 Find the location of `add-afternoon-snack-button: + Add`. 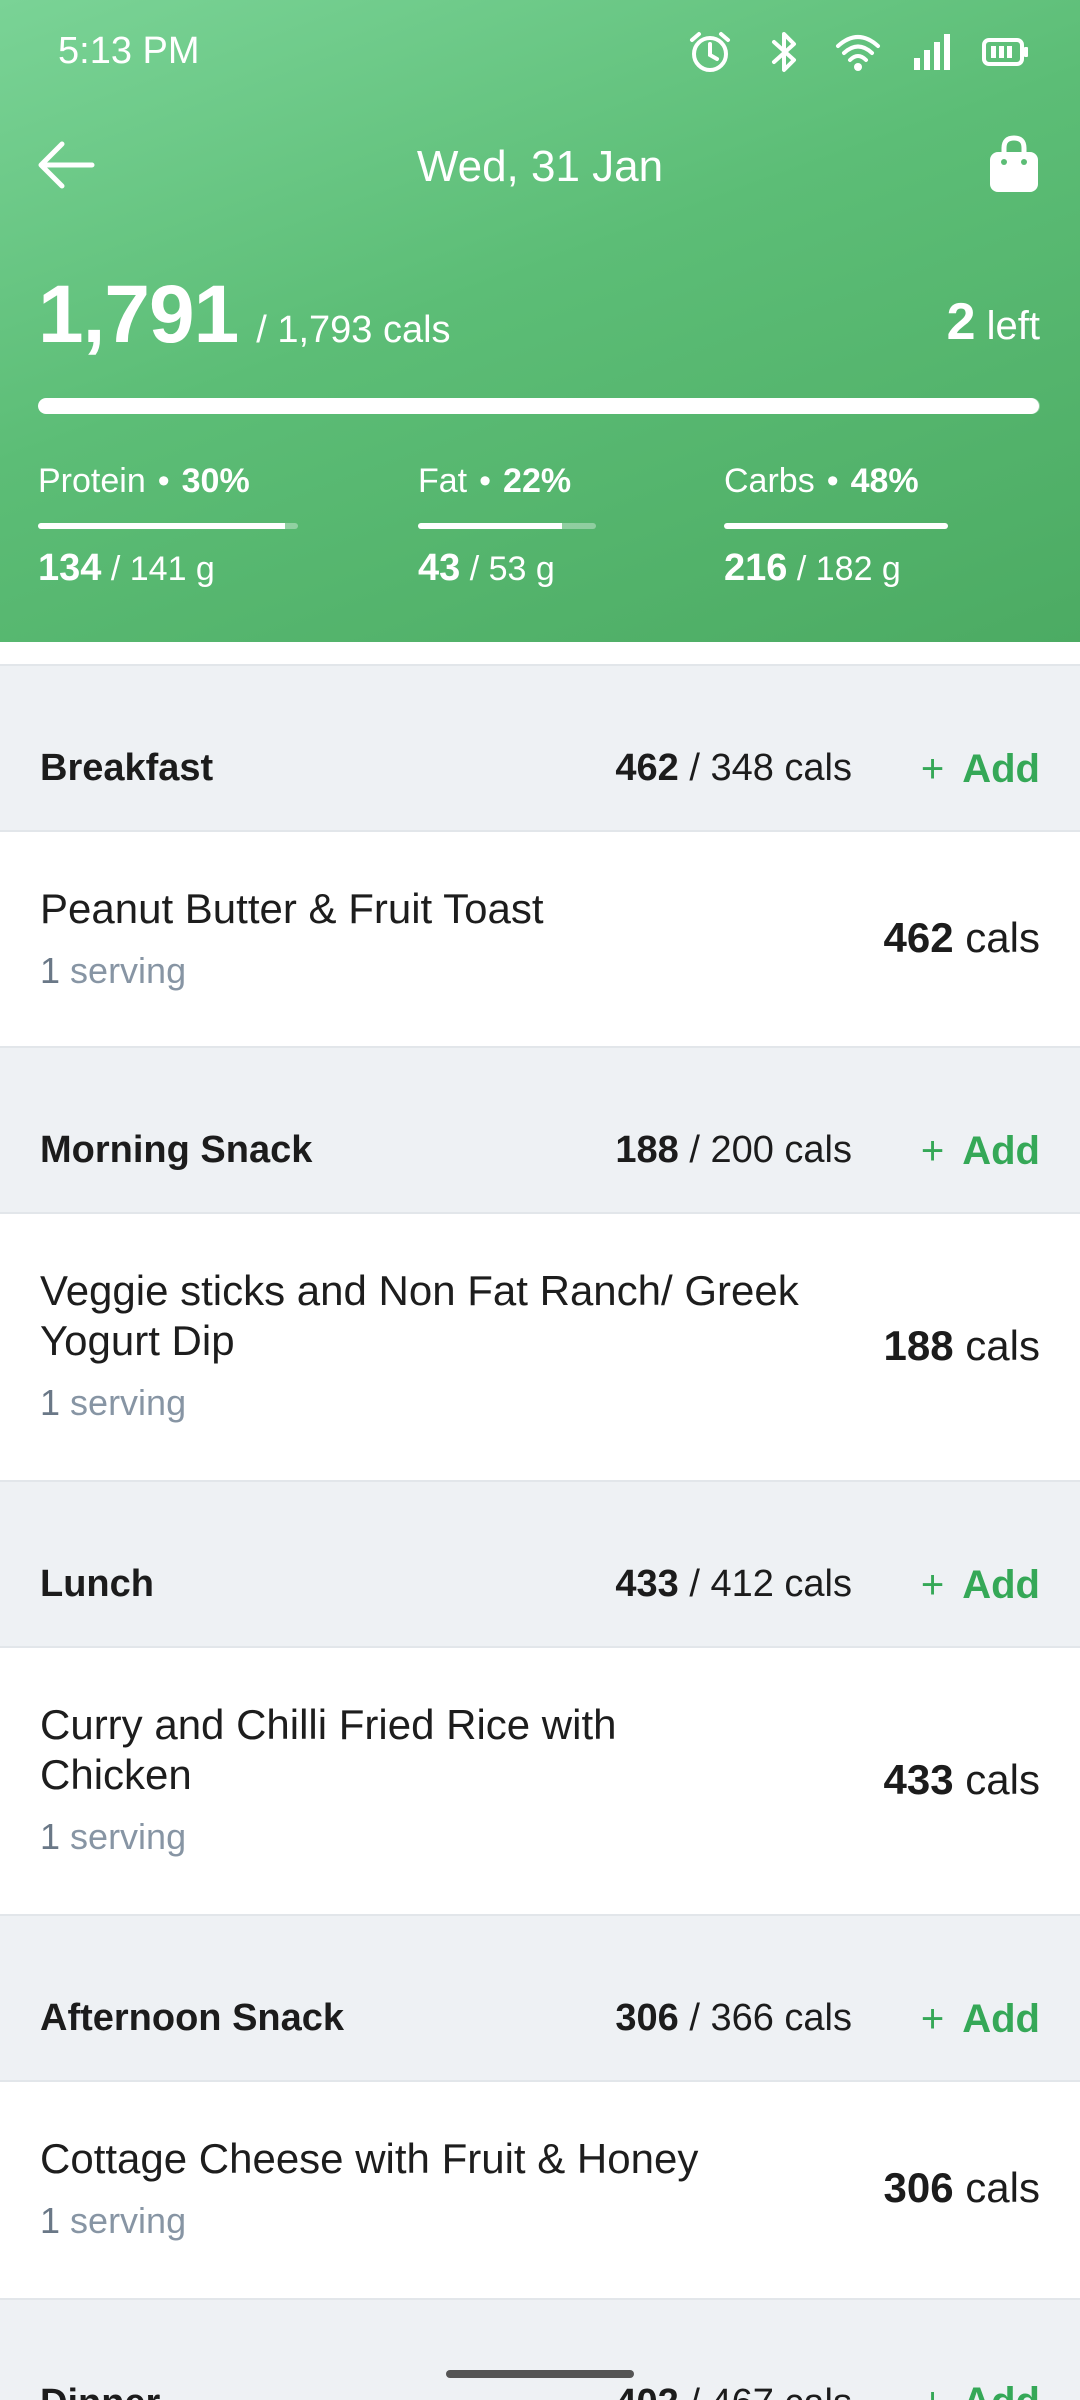

add-afternoon-snack-button: + Add is located at coordinates (980, 2019).